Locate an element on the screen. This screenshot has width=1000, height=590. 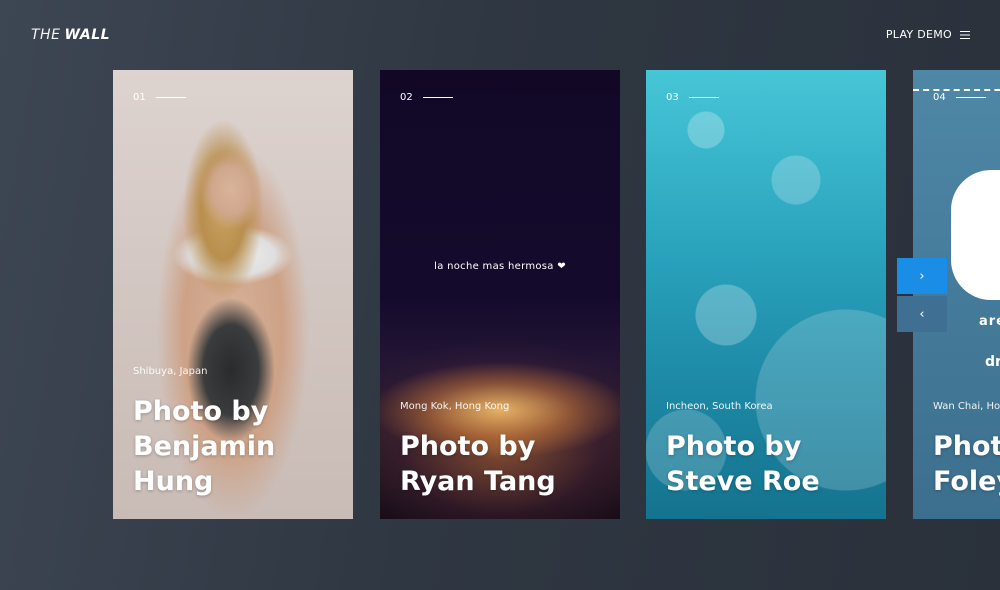
card-number: 03 is located at coordinates (692, 97).